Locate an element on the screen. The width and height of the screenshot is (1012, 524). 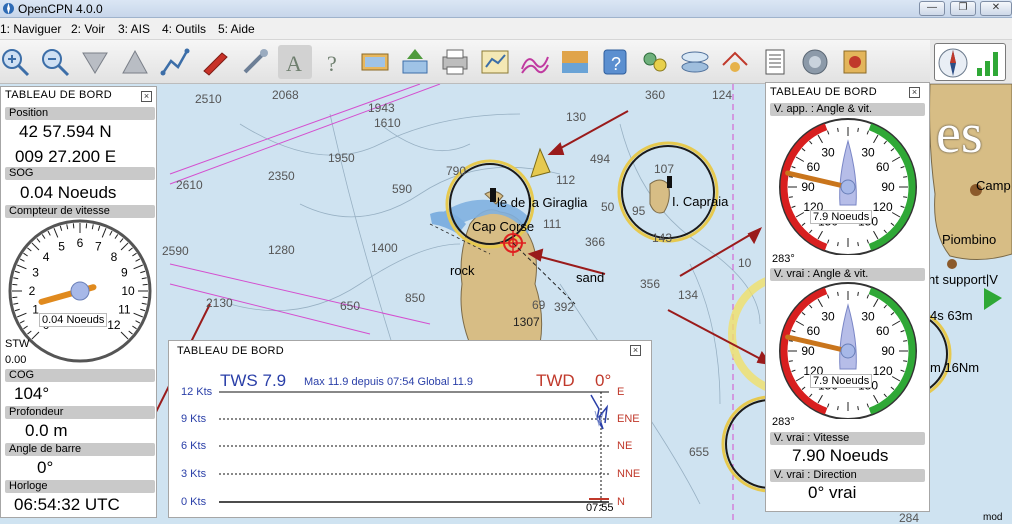
cog-value: 104° is located at coordinates (32, 393).